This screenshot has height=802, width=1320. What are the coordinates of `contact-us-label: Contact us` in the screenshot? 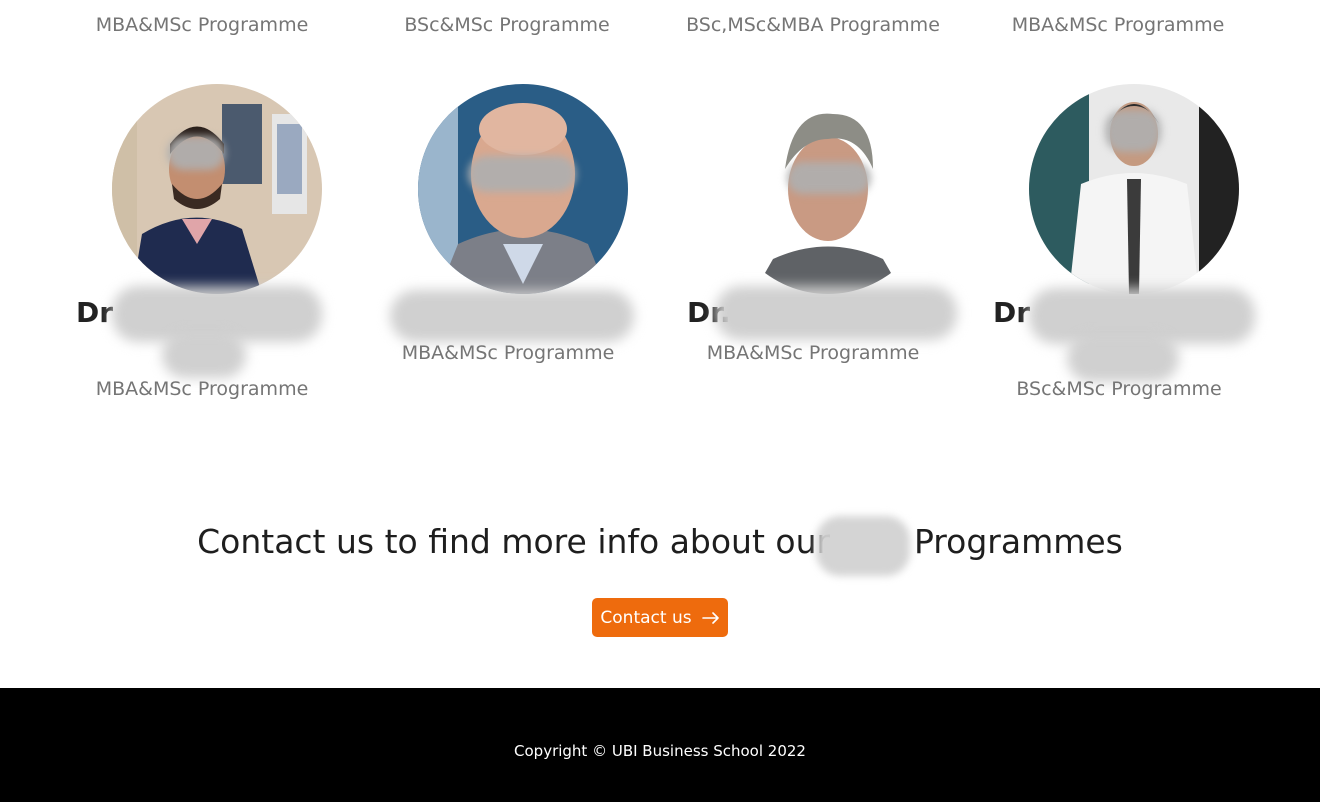 It's located at (646, 617).